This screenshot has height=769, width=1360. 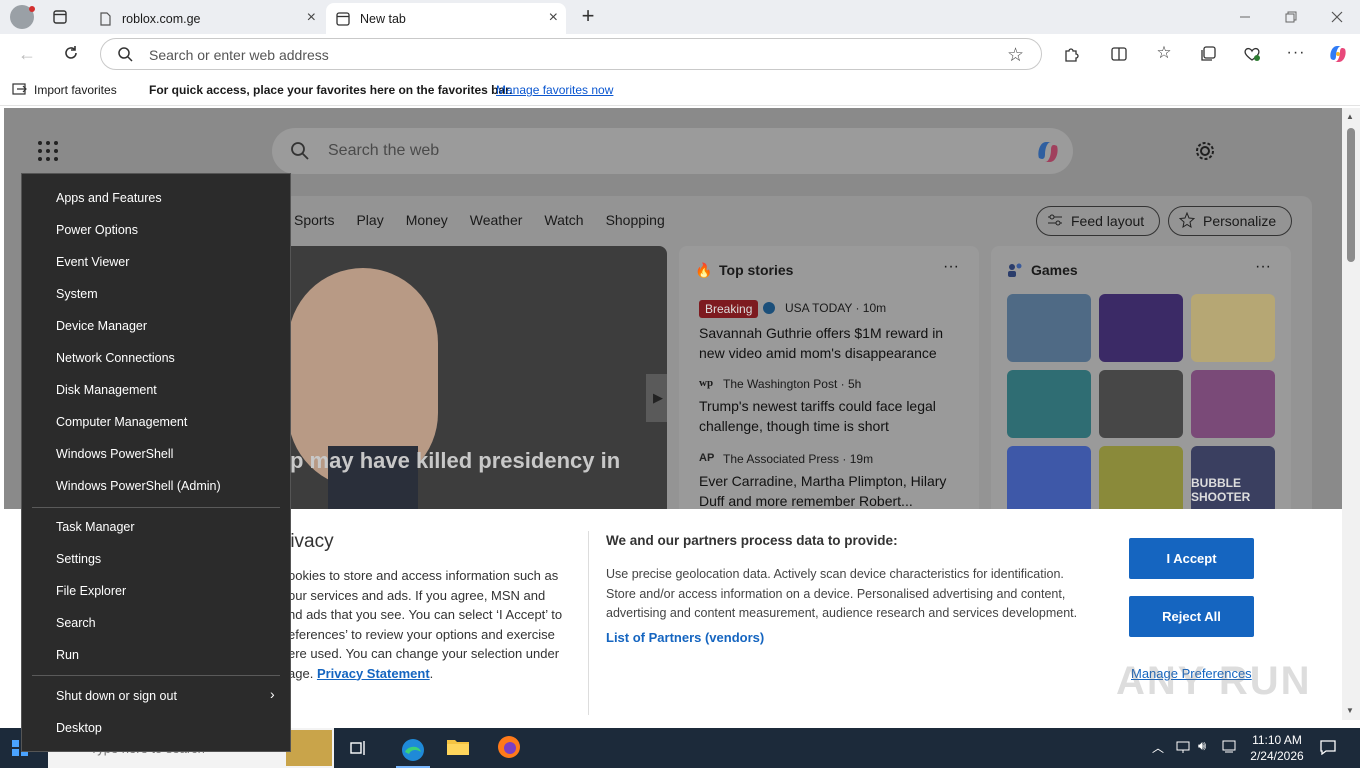 I want to click on clock-date: 2/24/2026, so click(x=1277, y=756).